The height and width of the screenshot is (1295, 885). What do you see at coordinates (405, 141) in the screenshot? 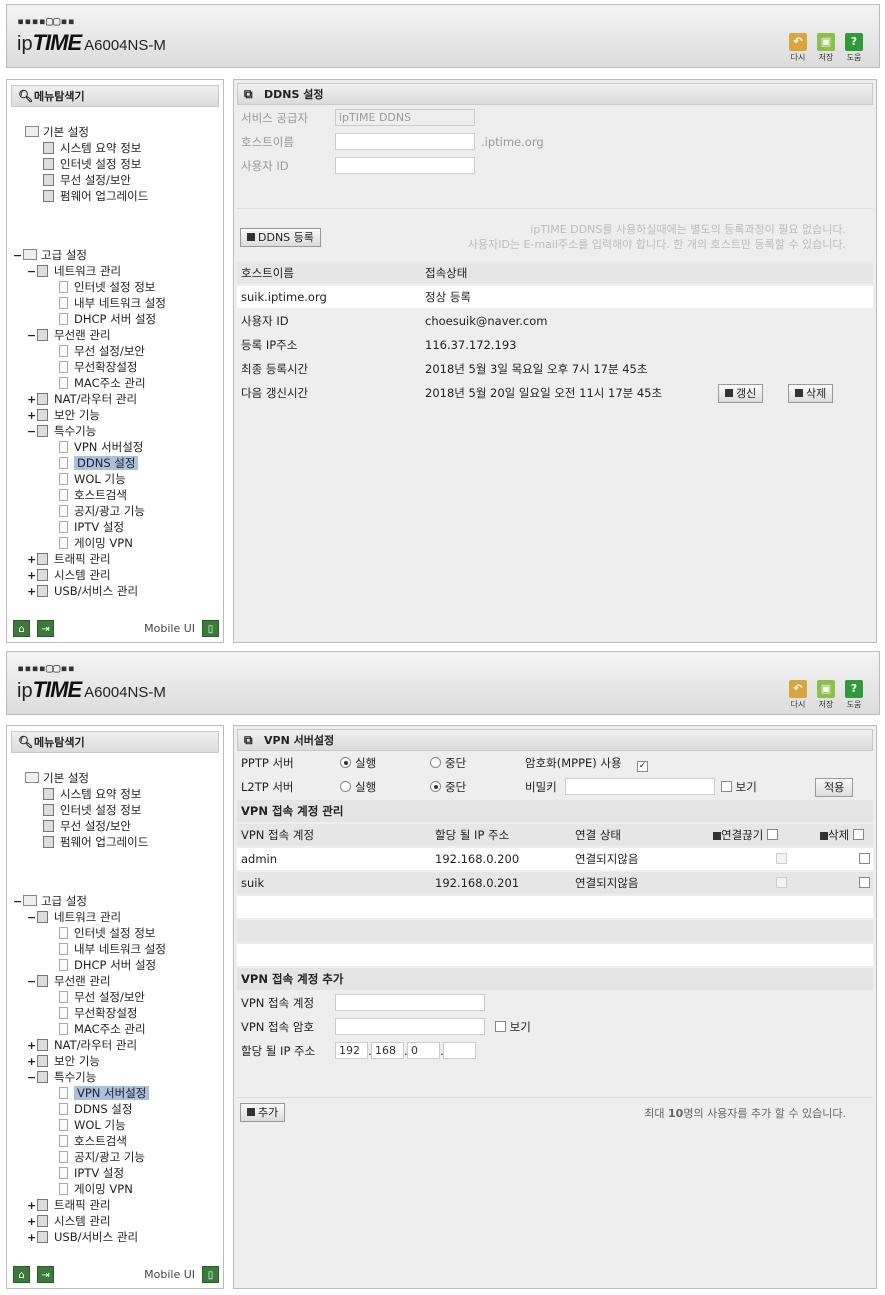
I see `hostname-input` at bounding box center [405, 141].